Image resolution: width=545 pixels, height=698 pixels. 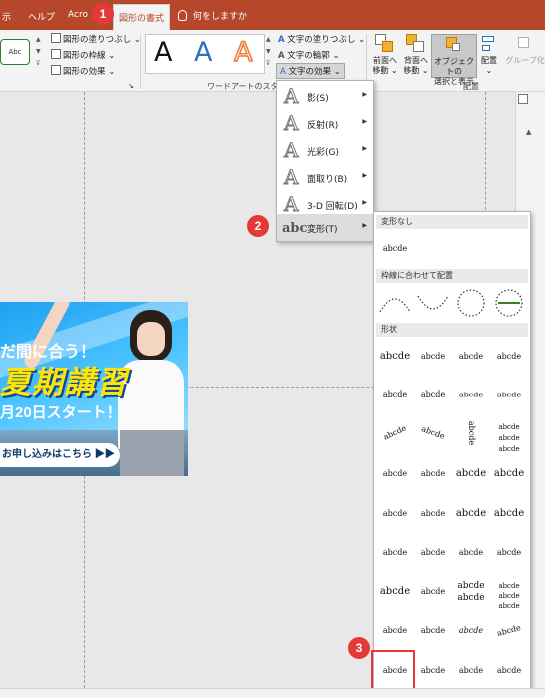 What do you see at coordinates (489, 55) in the screenshot?
I see `align-button: 配置 ⌄` at bounding box center [489, 55].